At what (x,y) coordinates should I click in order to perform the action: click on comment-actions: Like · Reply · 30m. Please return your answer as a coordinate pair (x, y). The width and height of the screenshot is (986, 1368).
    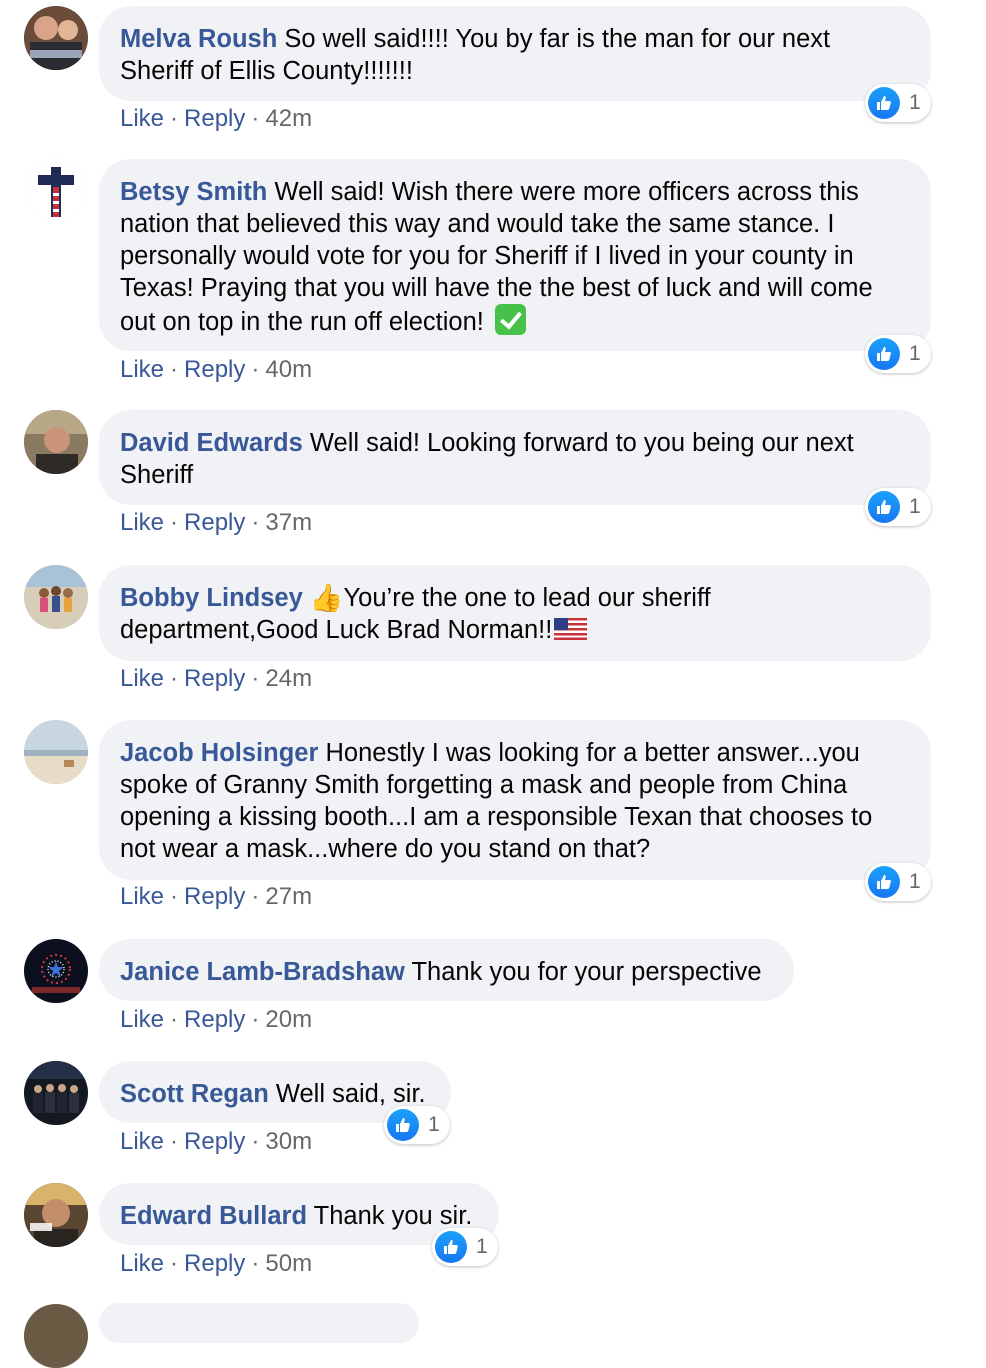
    Looking at the image, I should click on (216, 1142).